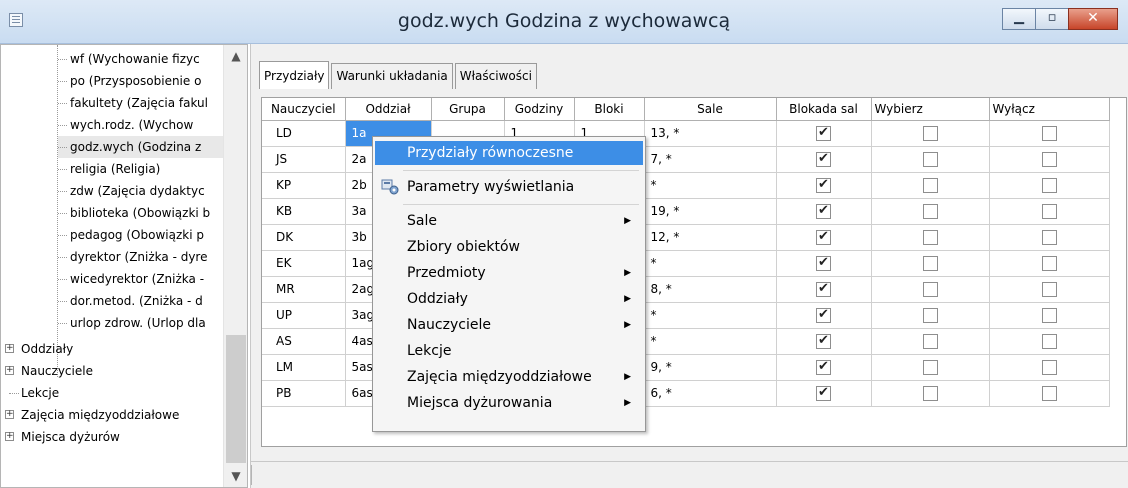 This screenshot has height=488, width=1128. What do you see at coordinates (140, 191) in the screenshot?
I see `tree-item: zdw (Zajęcia dydaktyc` at bounding box center [140, 191].